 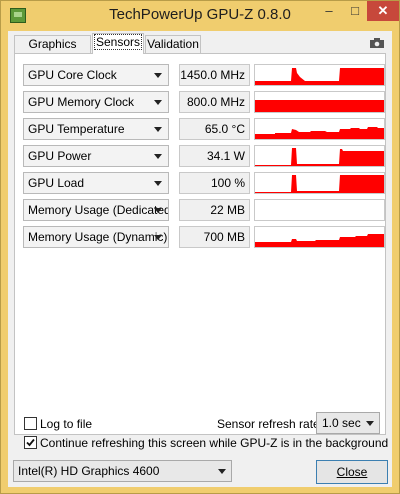 I want to click on refresh-rate-label: Sensor refresh rate:, so click(x=270, y=424).